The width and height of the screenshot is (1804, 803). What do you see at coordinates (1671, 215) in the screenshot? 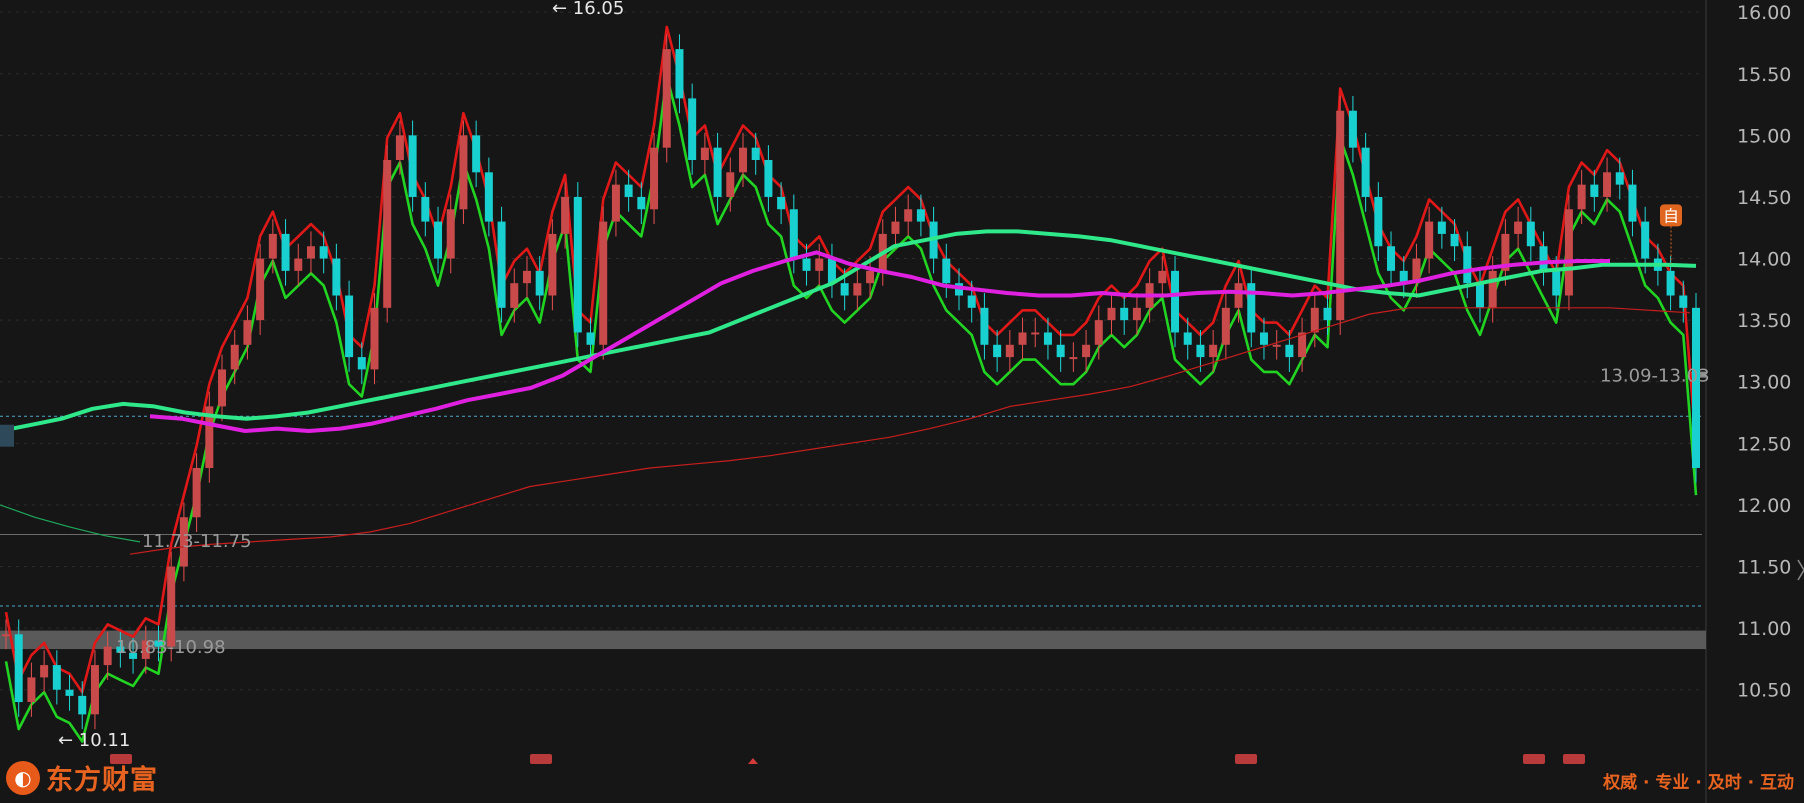
I see `self-marker-label: 自` at bounding box center [1671, 215].